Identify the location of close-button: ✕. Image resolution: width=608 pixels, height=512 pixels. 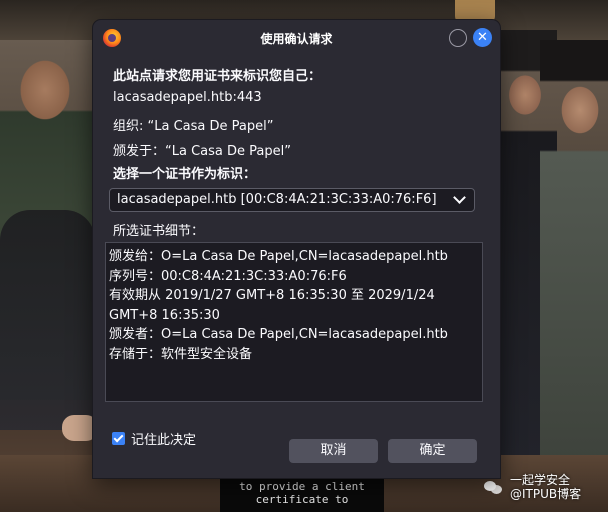
(482, 37).